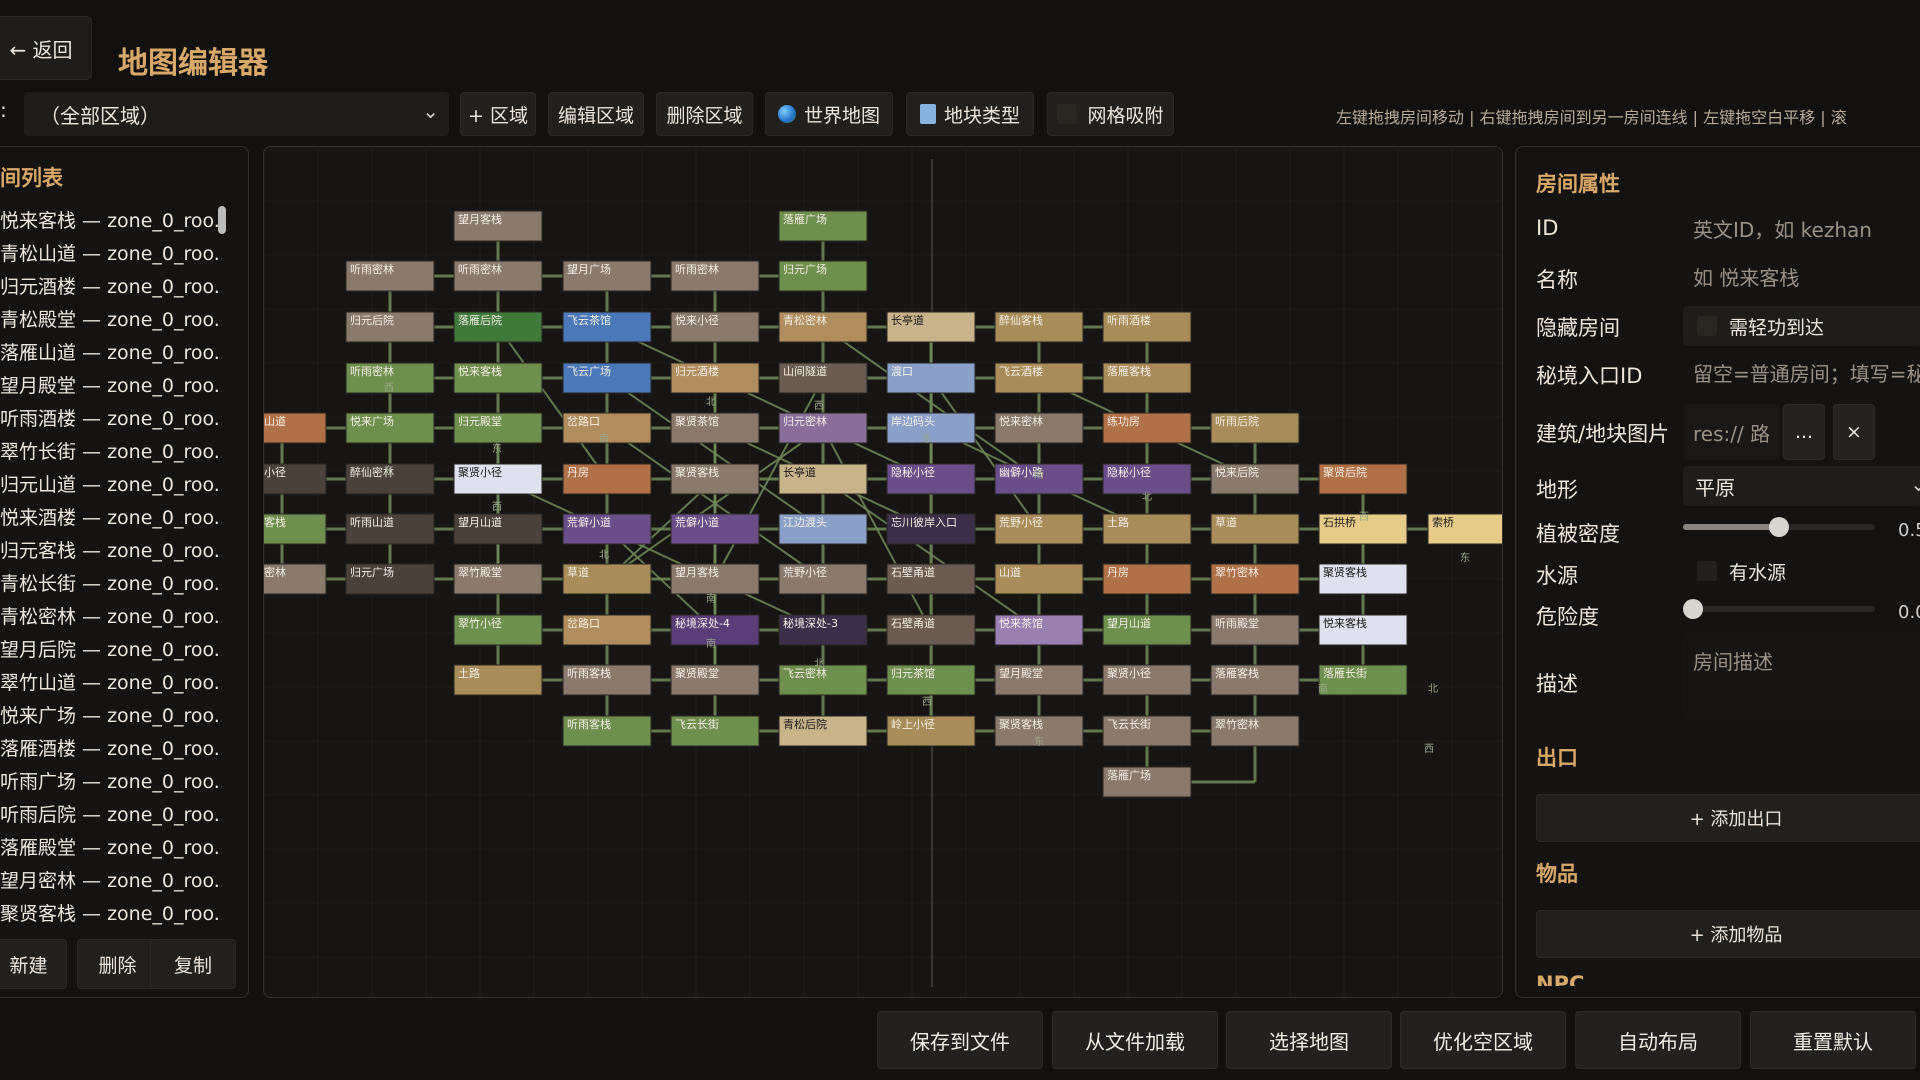 The width and height of the screenshot is (1920, 1080). What do you see at coordinates (1731, 432) in the screenshot?
I see `image-path-input: res:// 路` at bounding box center [1731, 432].